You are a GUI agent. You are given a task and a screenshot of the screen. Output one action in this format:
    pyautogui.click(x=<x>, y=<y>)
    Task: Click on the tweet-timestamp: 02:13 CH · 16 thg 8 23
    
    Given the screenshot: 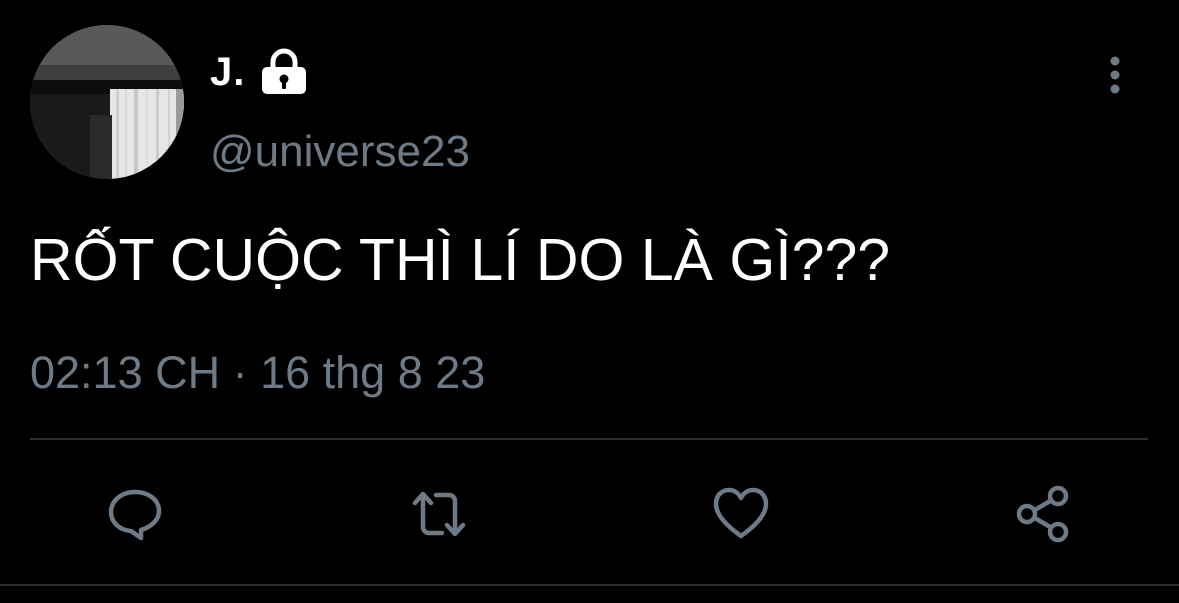 What is the action you would take?
    pyautogui.click(x=257, y=373)
    